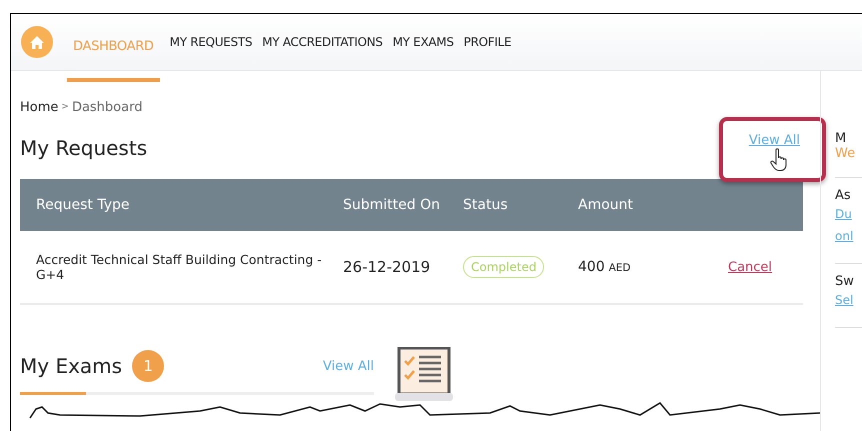 This screenshot has height=431, width=862. I want to click on nav-tab: PROFILE, so click(488, 42).